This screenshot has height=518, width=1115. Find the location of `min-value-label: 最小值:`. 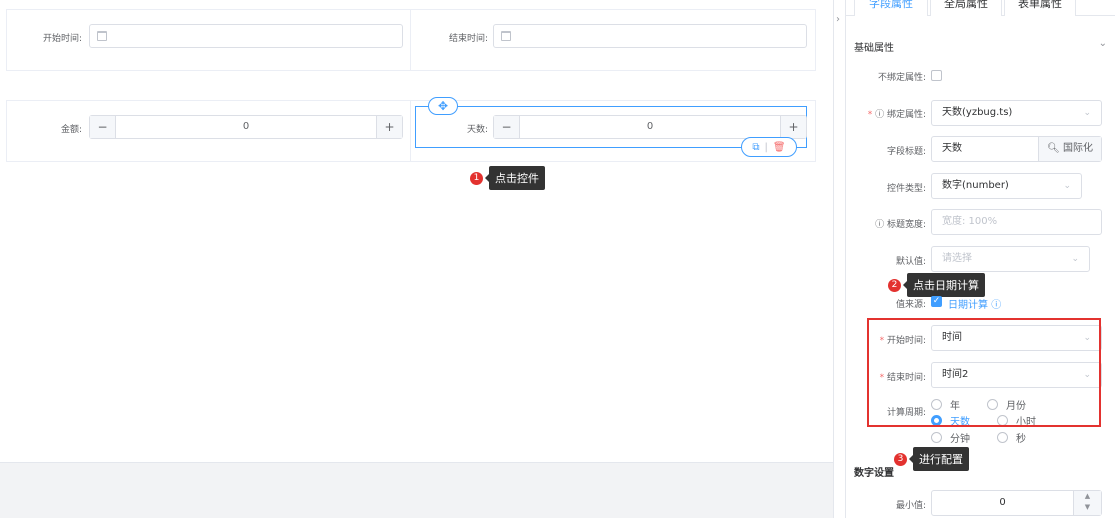

min-value-label: 最小值: is located at coordinates (910, 506).